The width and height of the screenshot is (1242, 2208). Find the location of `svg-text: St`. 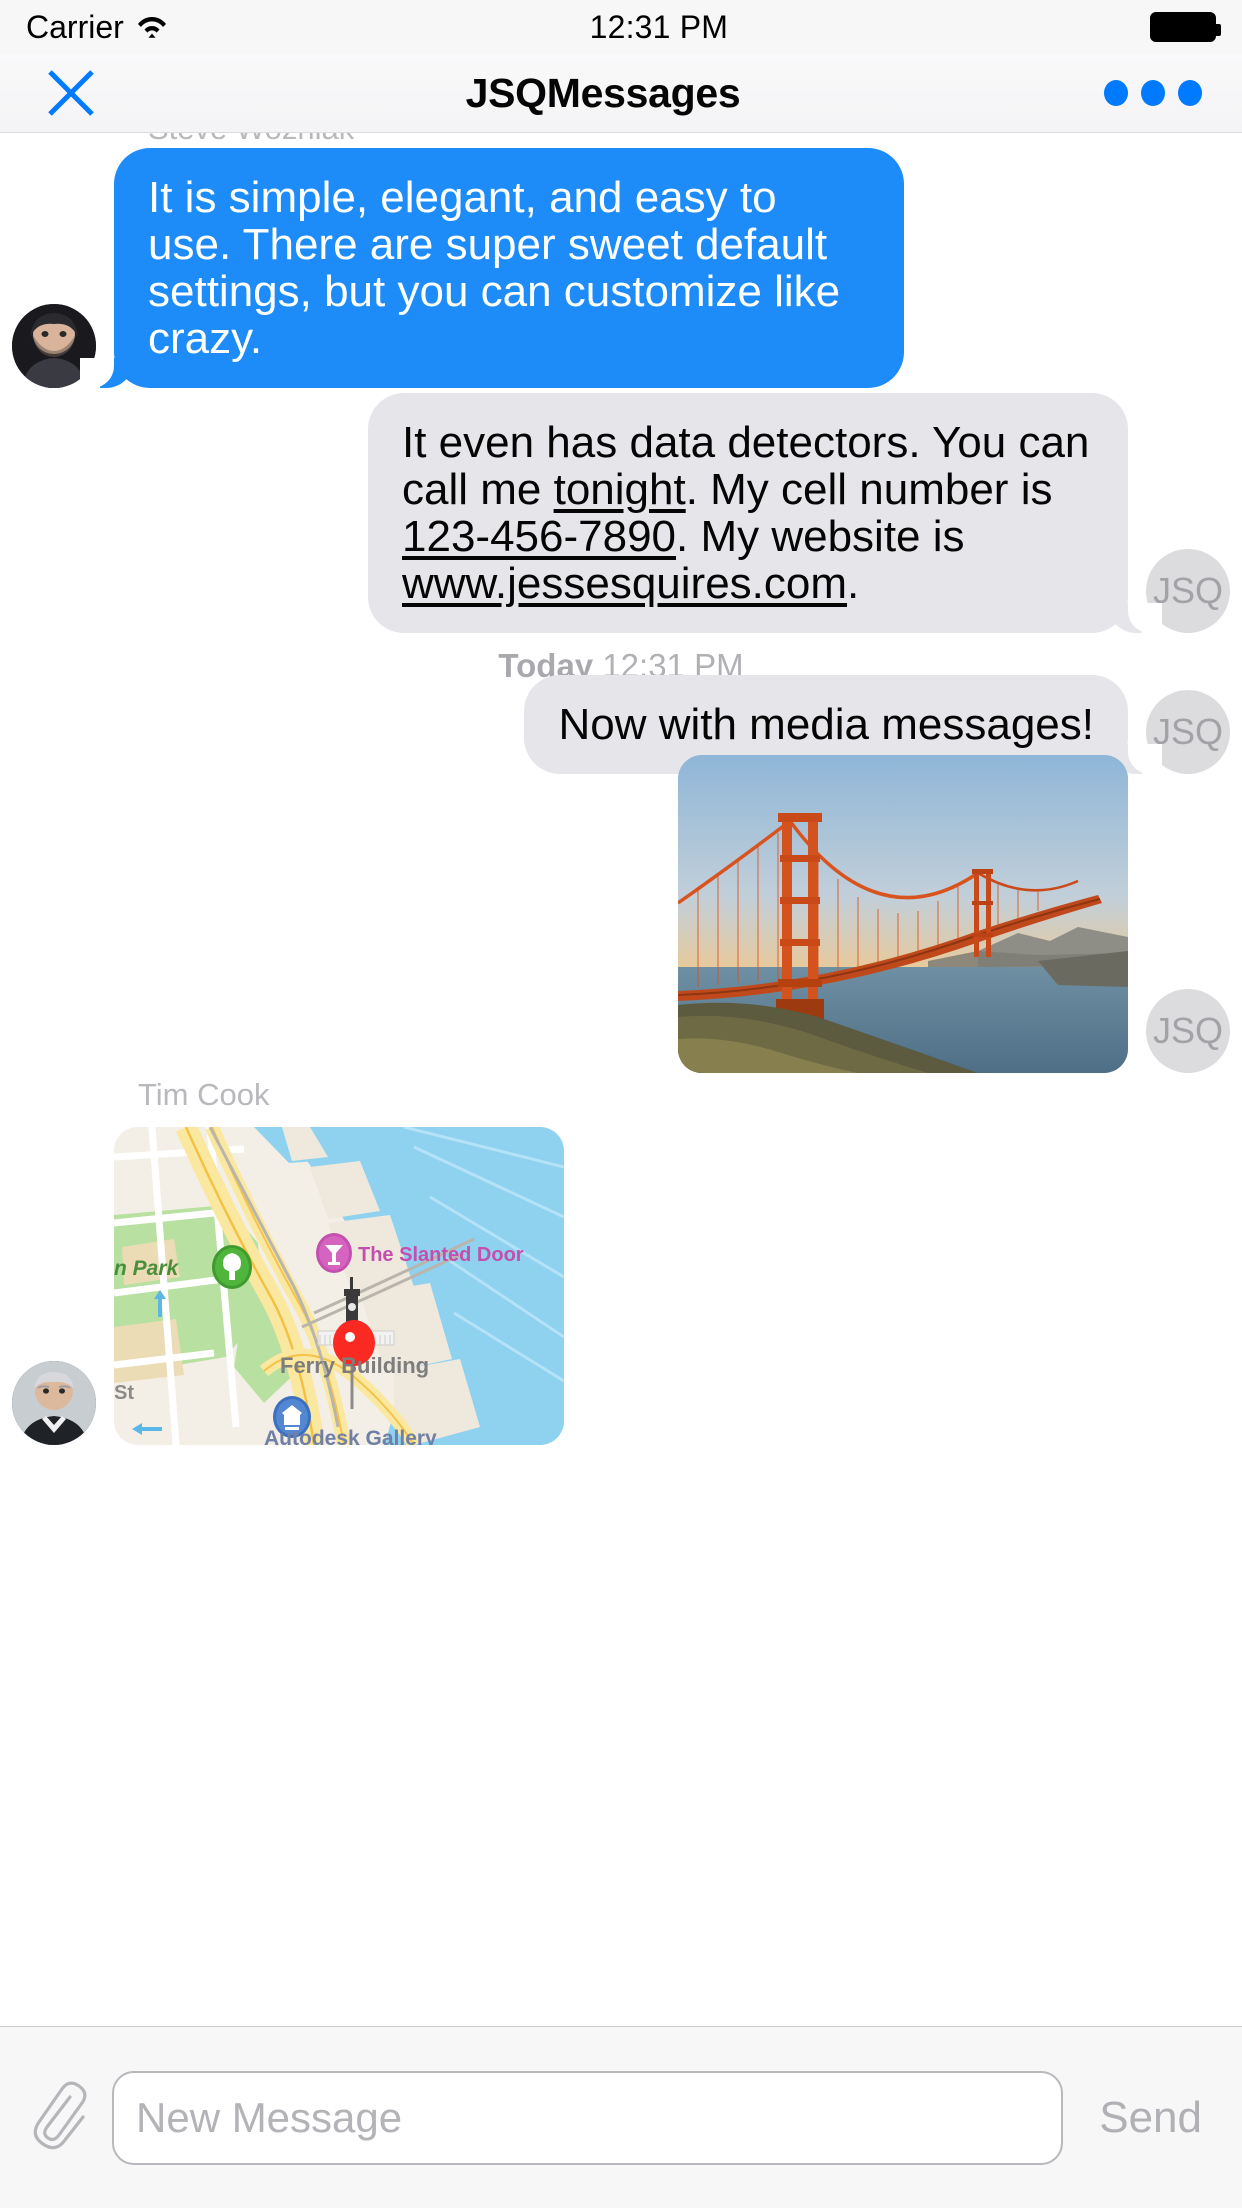

svg-text: St is located at coordinates (124, 1393).